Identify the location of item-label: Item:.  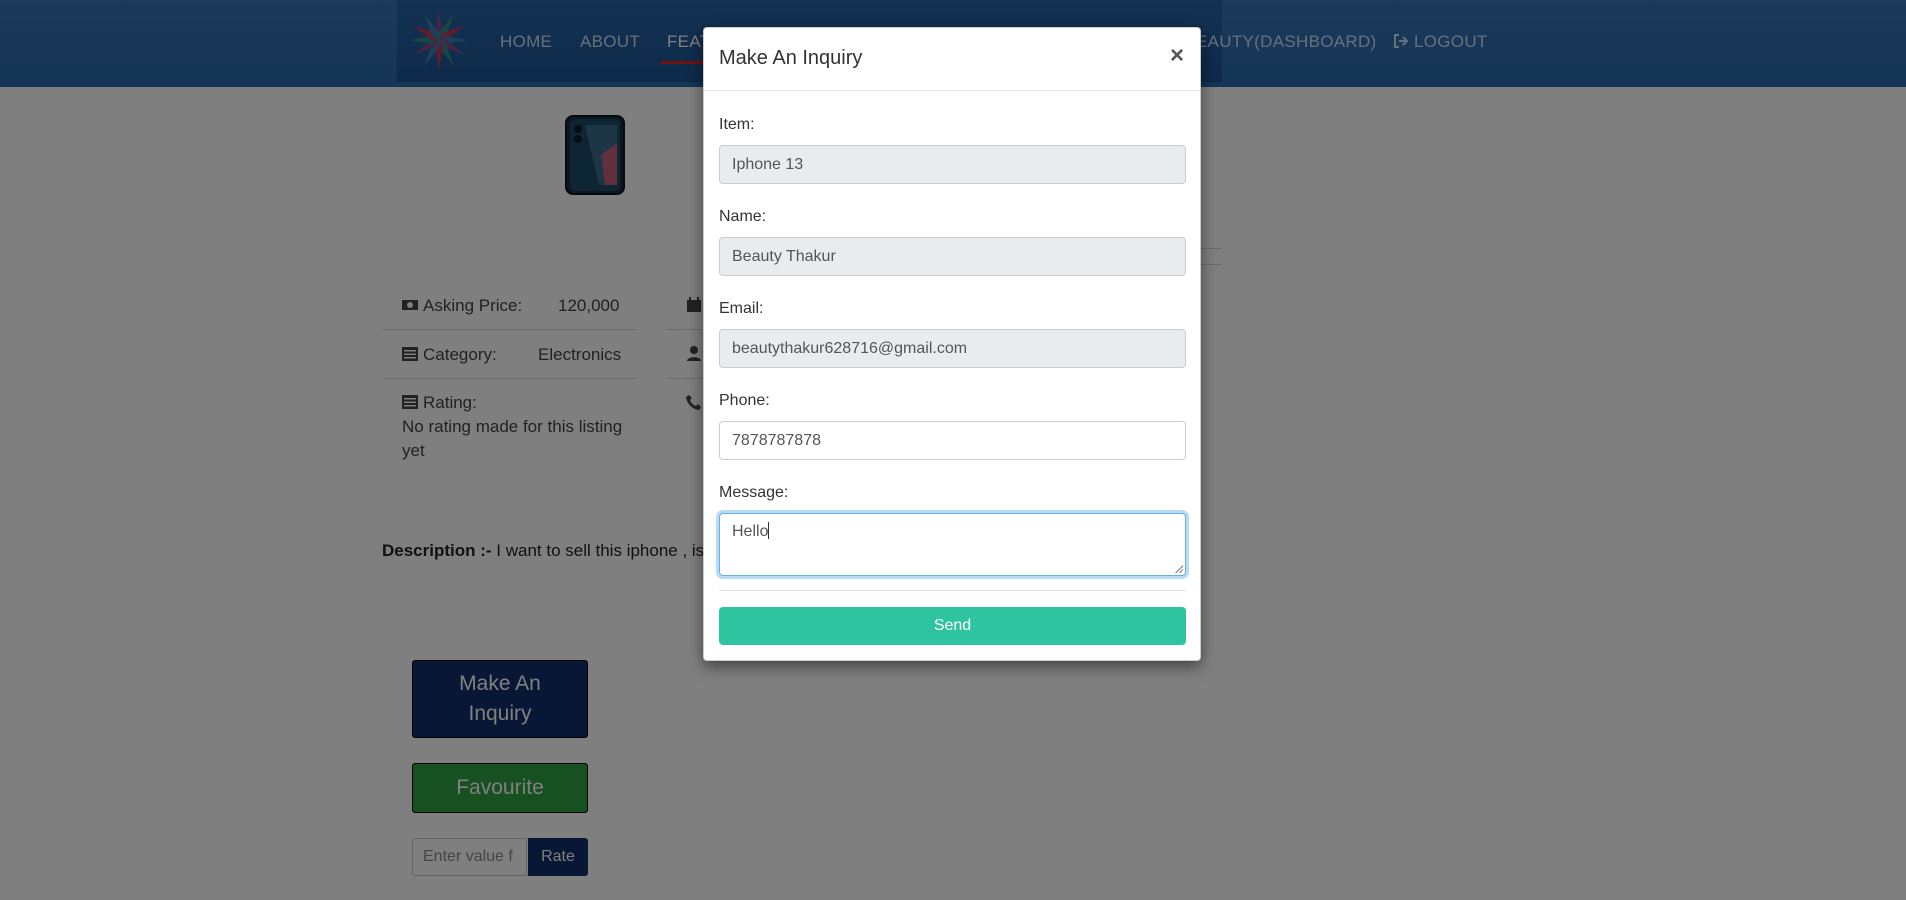
(737, 124).